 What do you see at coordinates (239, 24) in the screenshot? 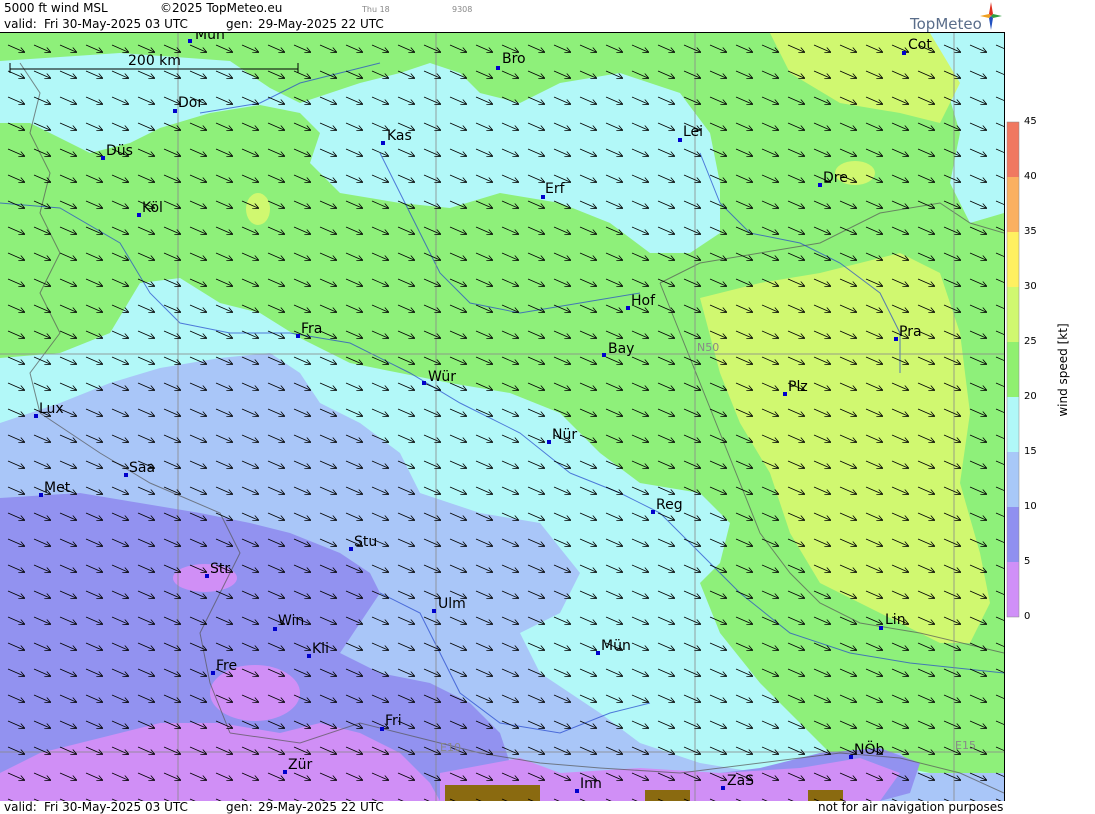
I see `gen-label: gen:` at bounding box center [239, 24].